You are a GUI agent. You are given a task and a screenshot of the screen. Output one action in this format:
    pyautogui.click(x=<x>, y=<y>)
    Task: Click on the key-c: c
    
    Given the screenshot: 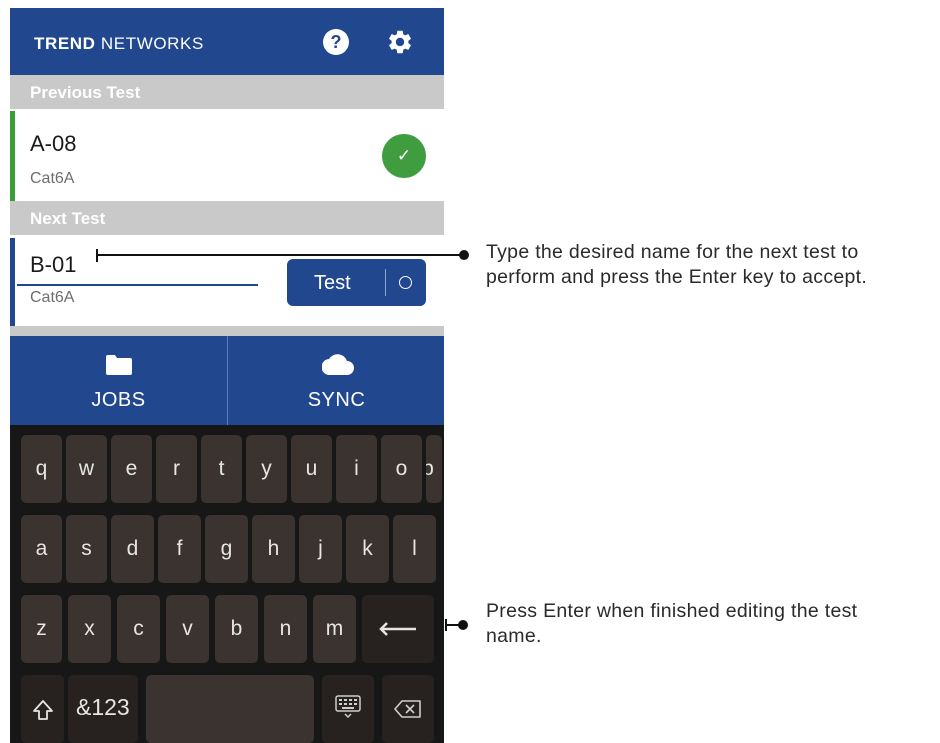 What is the action you would take?
    pyautogui.click(x=138, y=629)
    